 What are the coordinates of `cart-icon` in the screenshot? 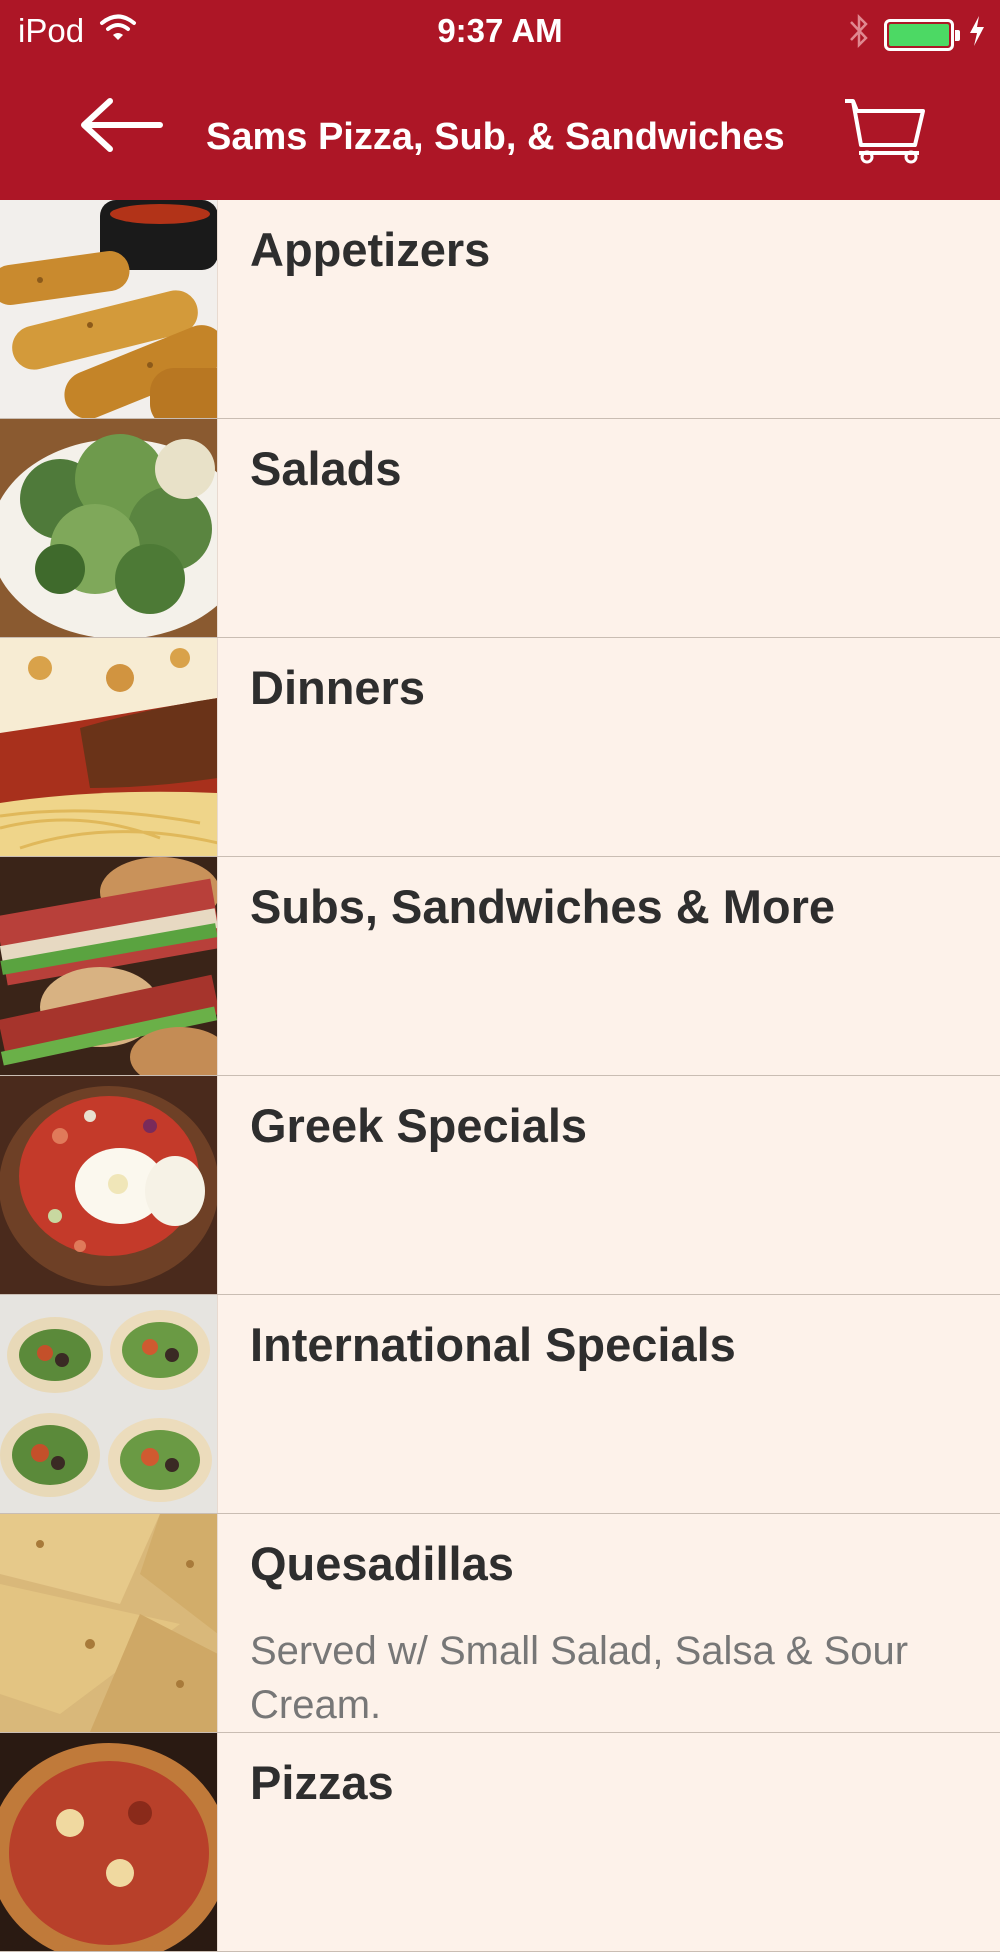 It's located at (886, 132).